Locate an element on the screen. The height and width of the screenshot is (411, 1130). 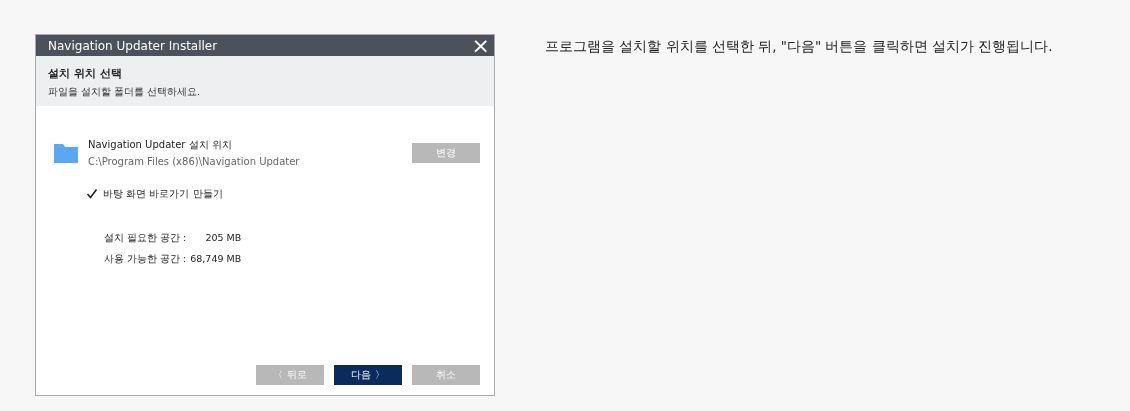
space-value: 205 MB is located at coordinates (223, 238).